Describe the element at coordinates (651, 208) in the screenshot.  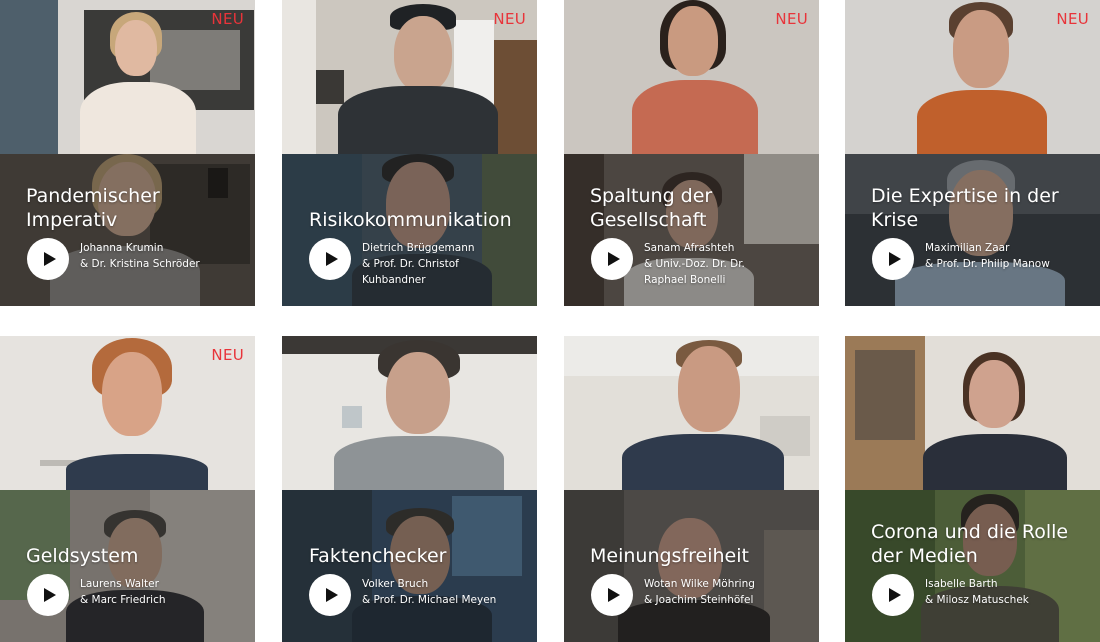
I see `card-title: Spaltung der Gesellschaft` at that location.